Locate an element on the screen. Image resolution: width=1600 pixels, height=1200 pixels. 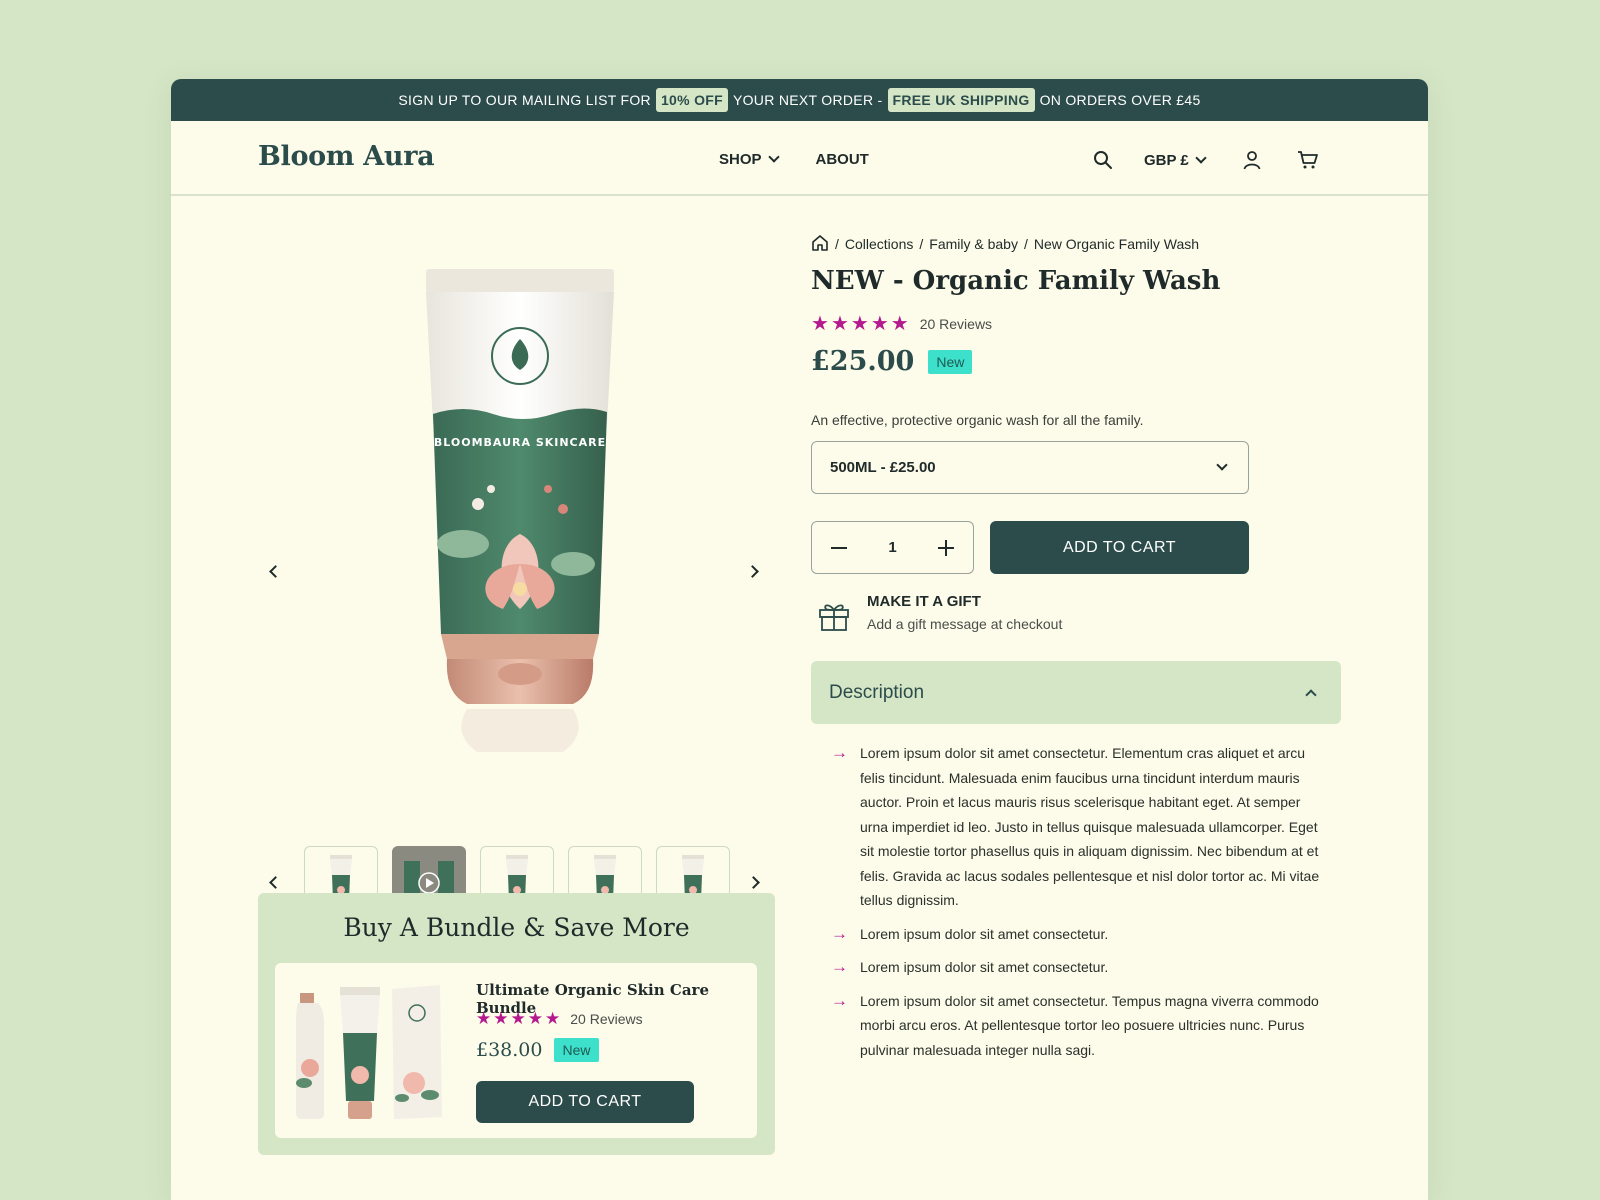
add-to-cart-button: ADD TO CART is located at coordinates (1119, 547).